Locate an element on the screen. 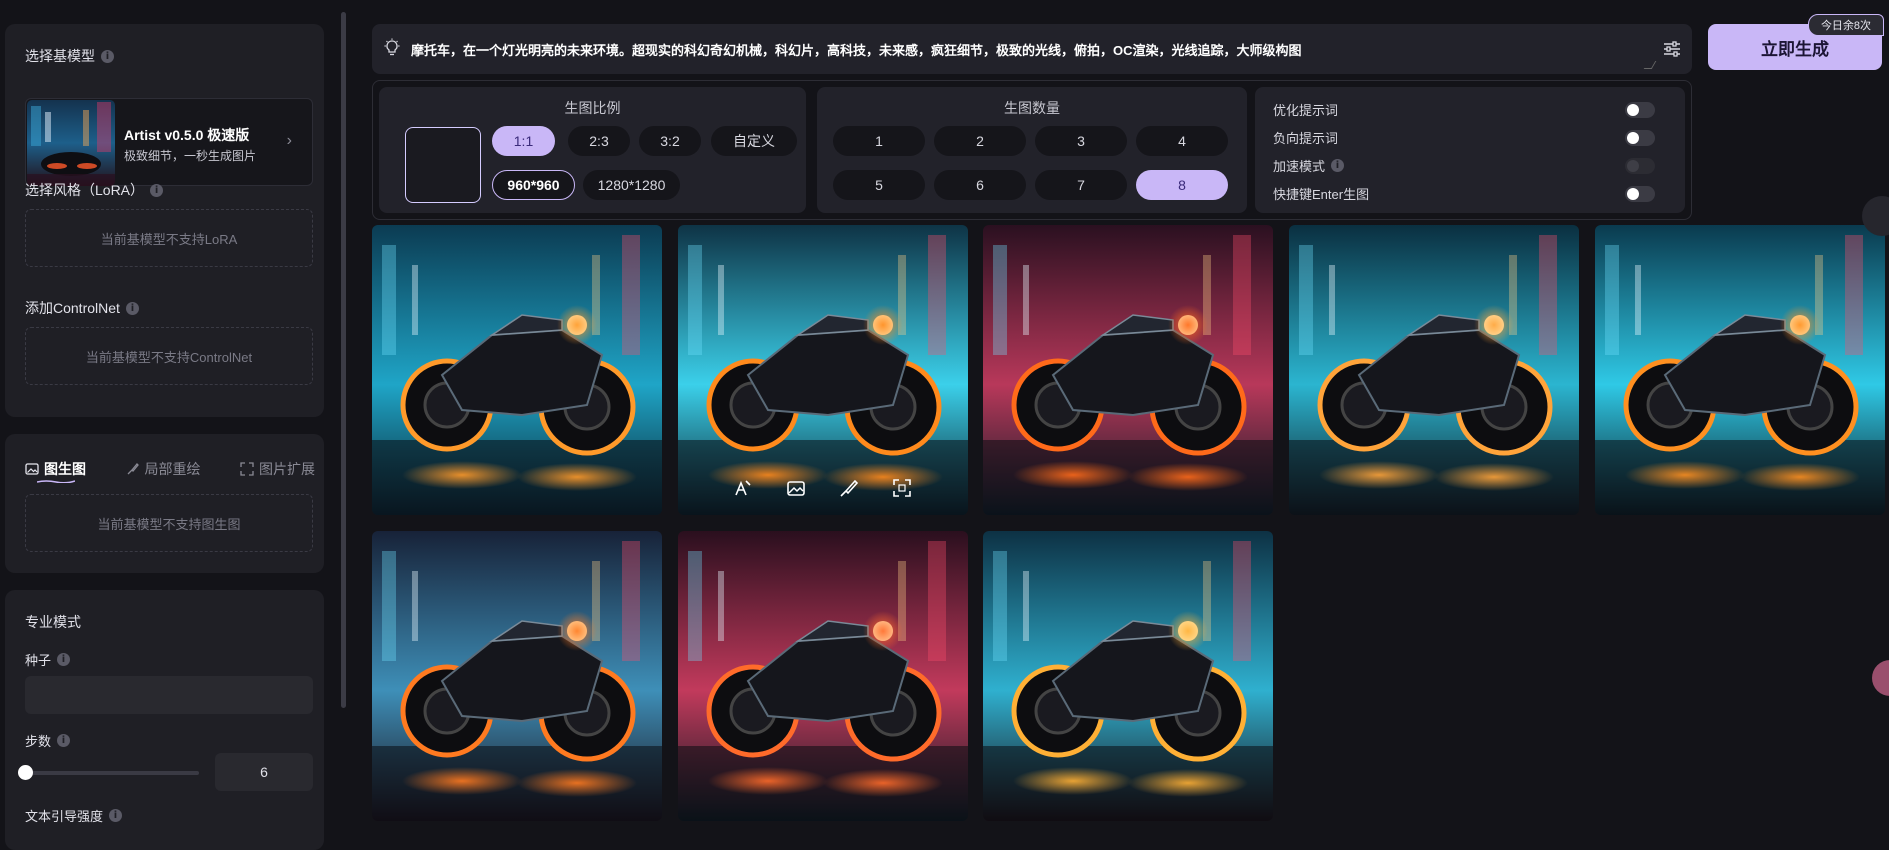 This screenshot has width=1889, height=850. text-guidance-label: 文本引导强度 i is located at coordinates (74, 815).